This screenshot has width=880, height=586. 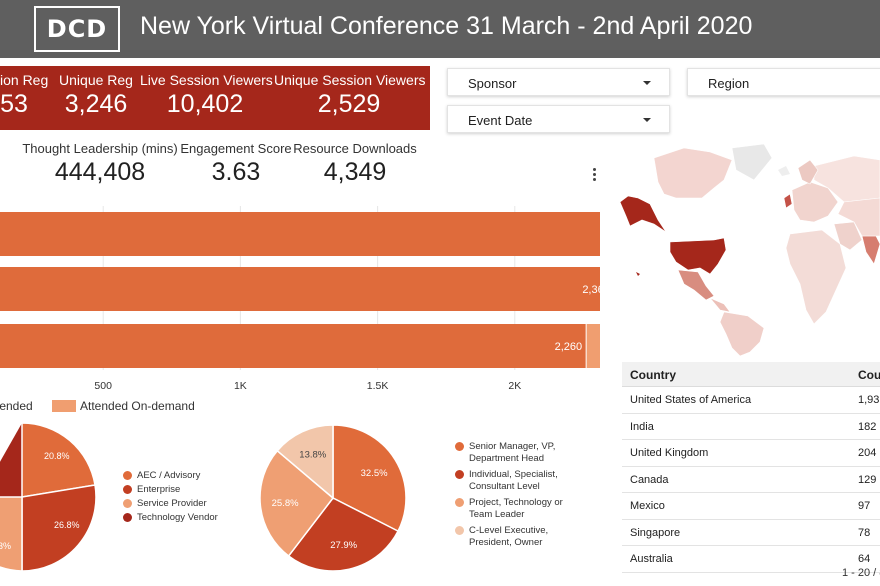 I want to click on more-options-icon, so click(x=595, y=174).